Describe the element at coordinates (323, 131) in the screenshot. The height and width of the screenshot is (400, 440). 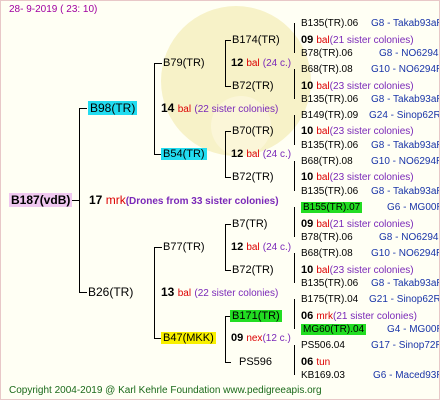
I see `gen3-b1-mark: bal` at that location.